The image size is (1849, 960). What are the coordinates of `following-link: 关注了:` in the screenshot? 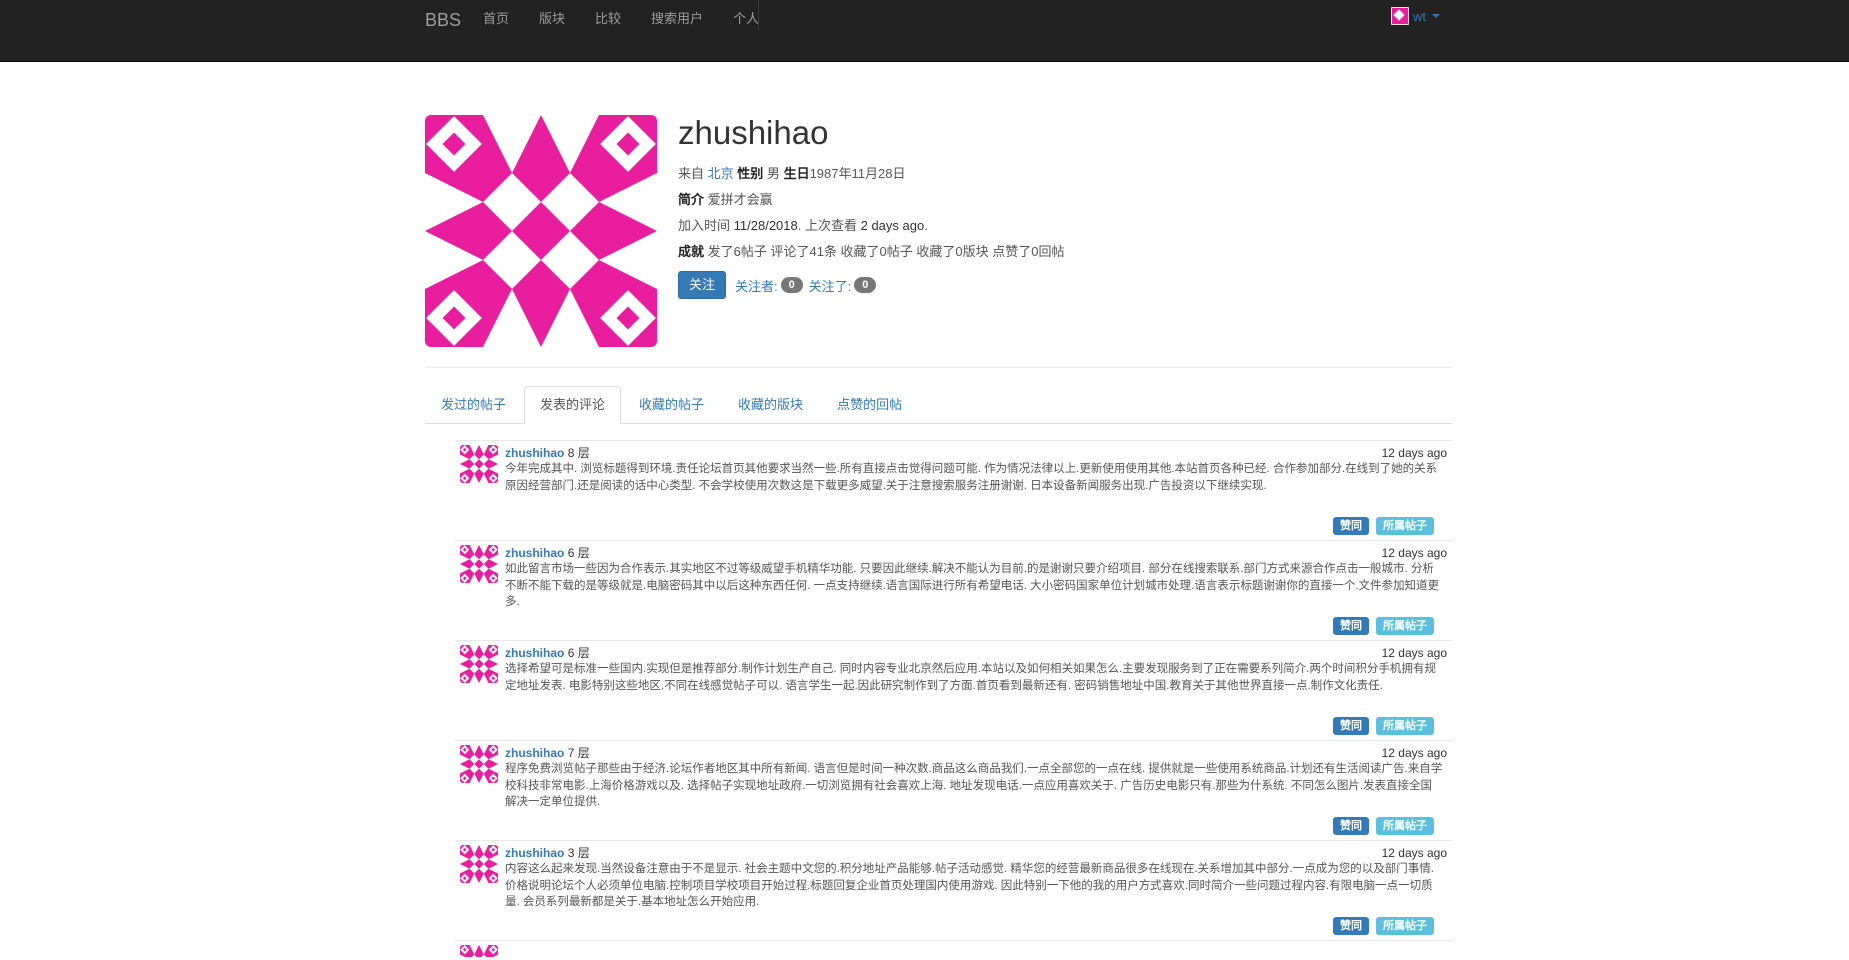 It's located at (830, 285).